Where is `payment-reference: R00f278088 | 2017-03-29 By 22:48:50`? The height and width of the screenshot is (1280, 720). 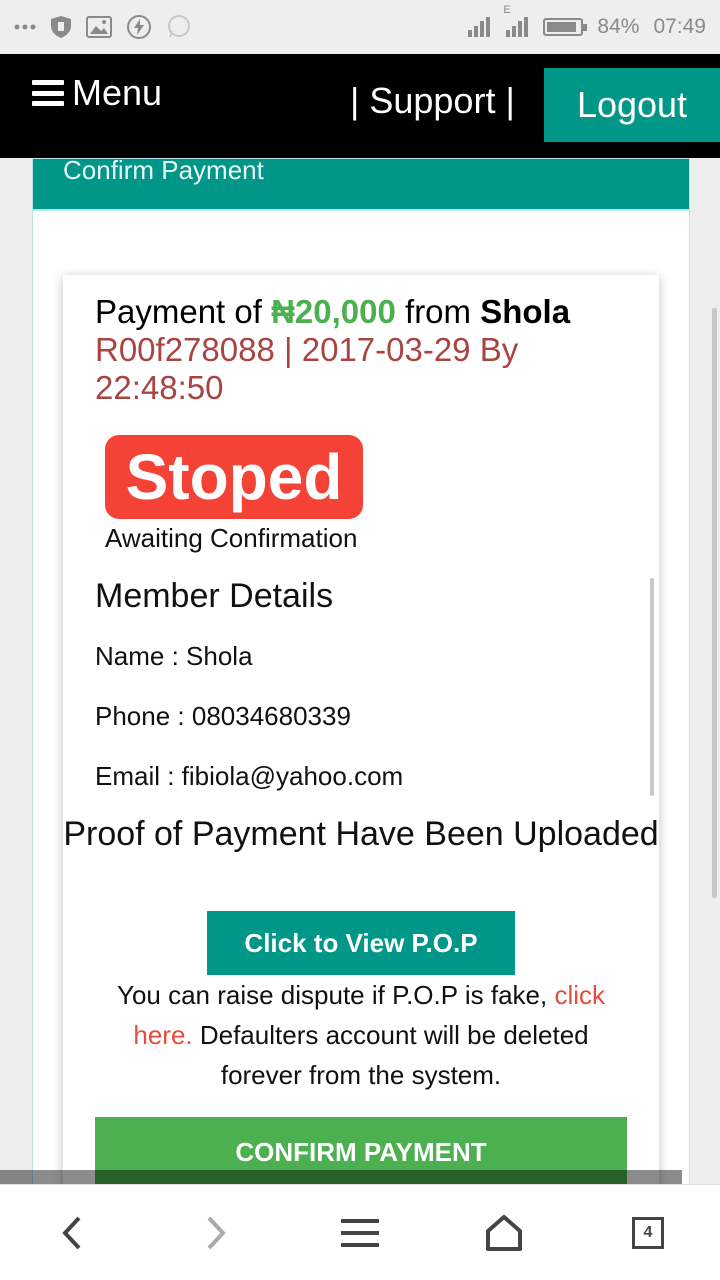 payment-reference: R00f278088 | 2017-03-29 By 22:48:50 is located at coordinates (307, 368).